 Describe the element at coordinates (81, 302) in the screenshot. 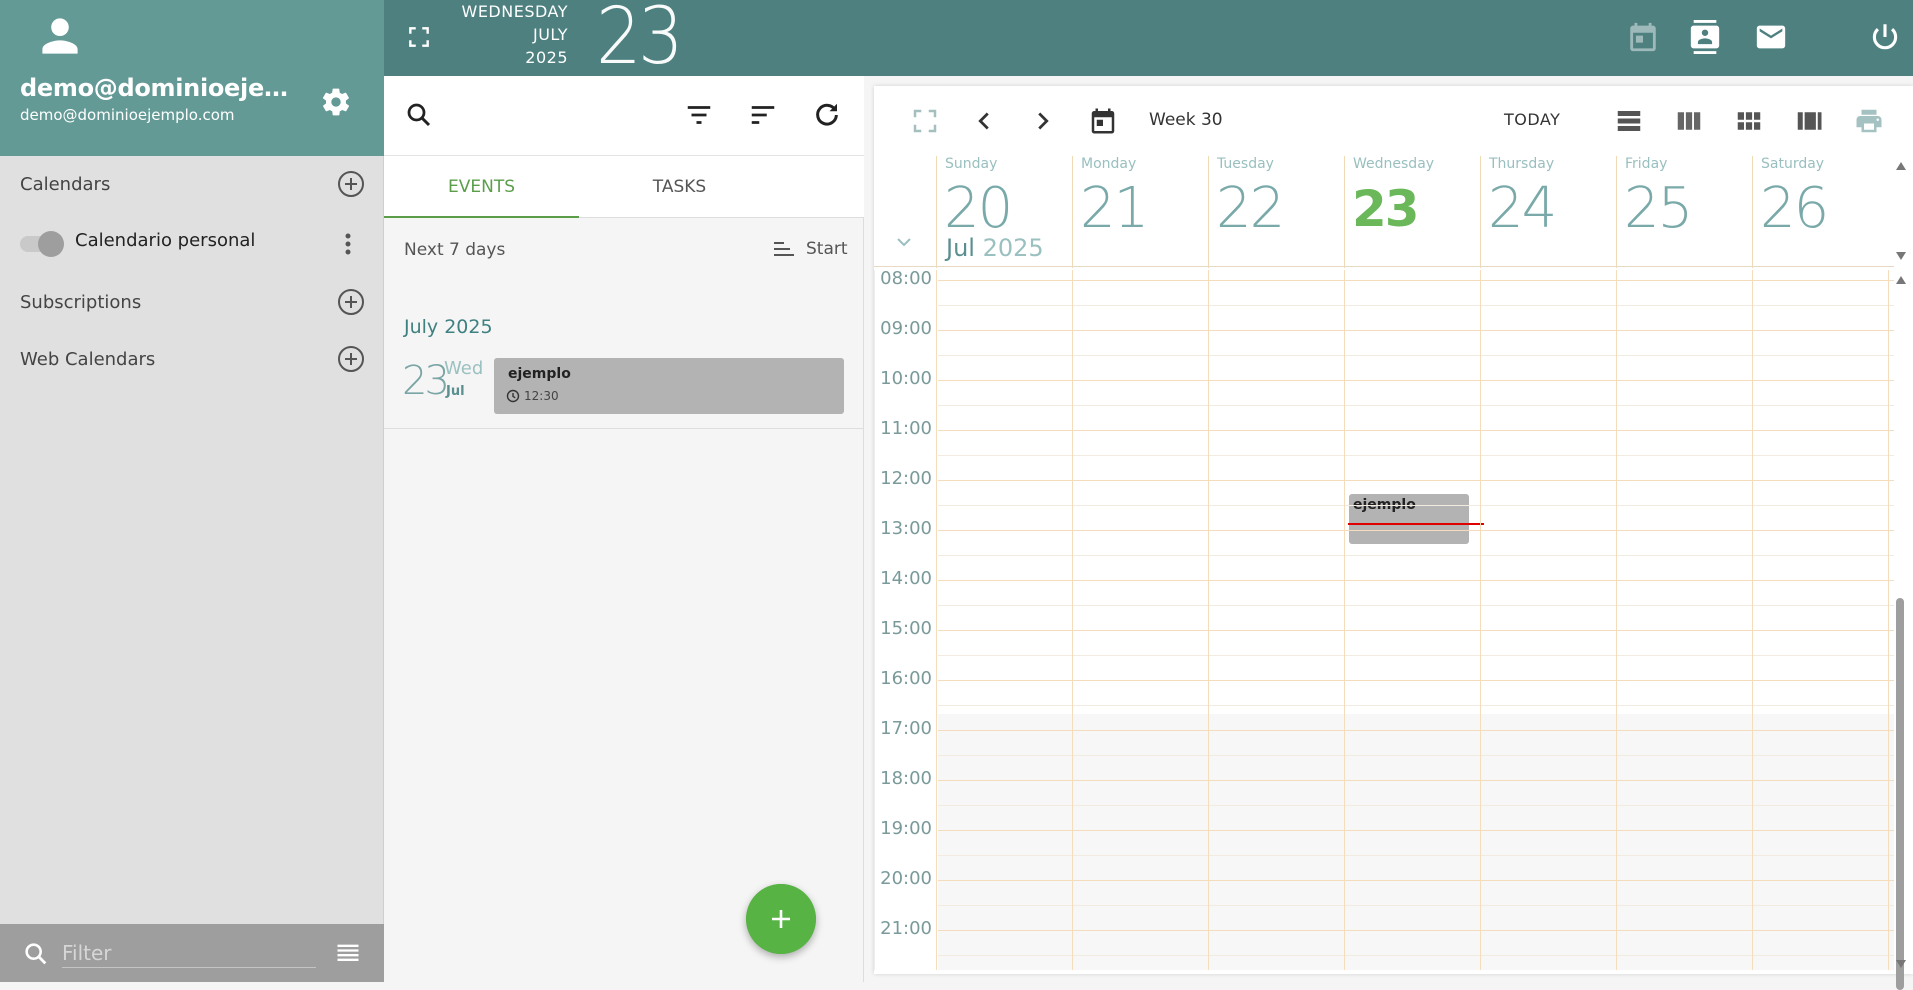

I see `subscriptions-heading: Subscriptions` at that location.